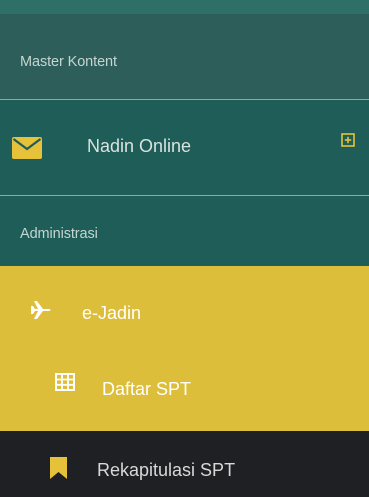 This screenshot has width=369, height=497. I want to click on sidebar-item-label: Rekapitulasi SPT, so click(166, 470).